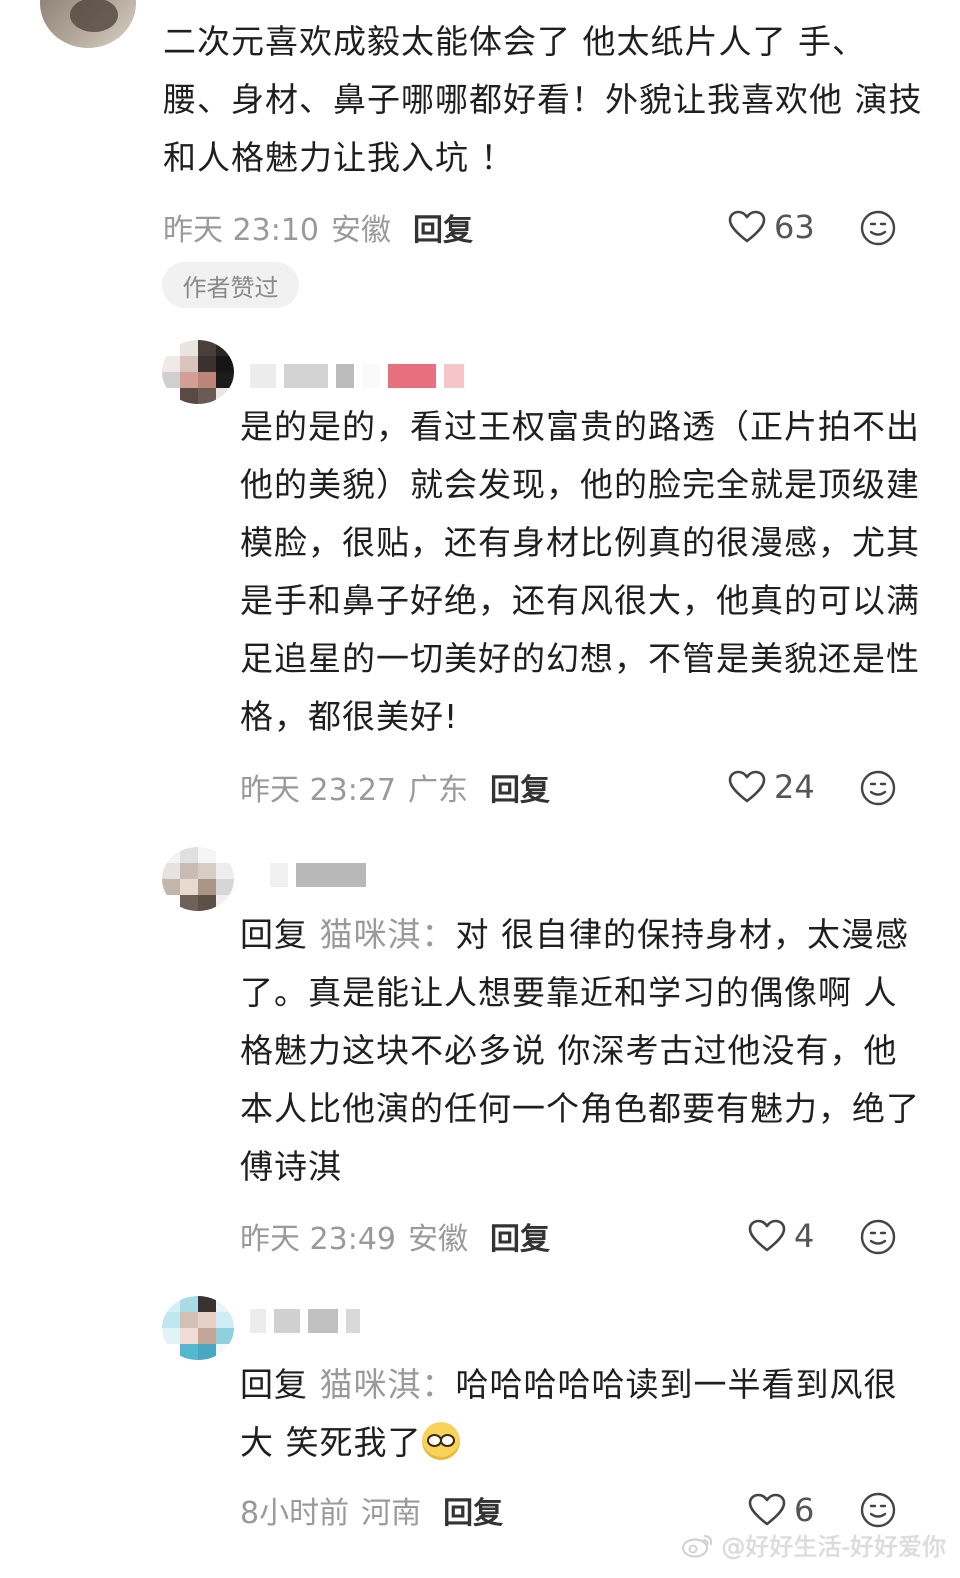 This screenshot has width=960, height=1578. I want to click on comment-meta: 8小时前 河南 回复, so click(371, 1510).